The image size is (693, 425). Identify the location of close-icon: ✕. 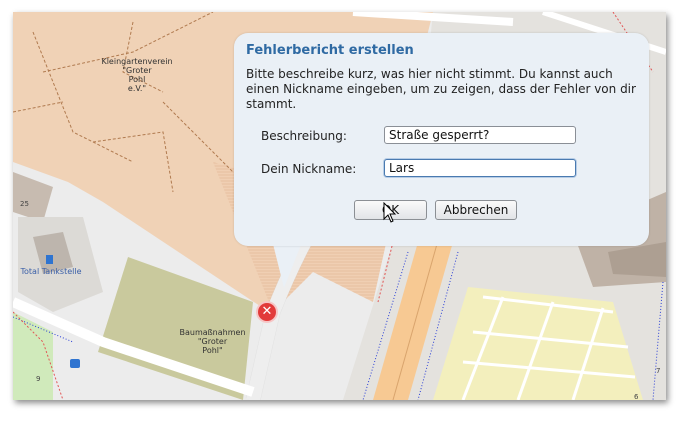
(267, 311).